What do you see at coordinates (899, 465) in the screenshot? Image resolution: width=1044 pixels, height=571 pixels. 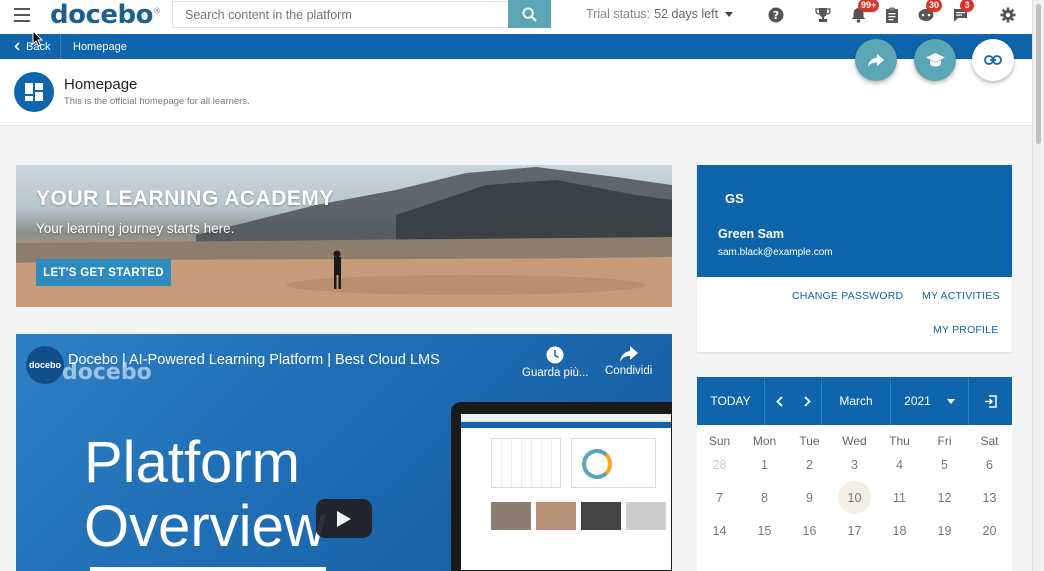 I see `calendar-day: 4` at bounding box center [899, 465].